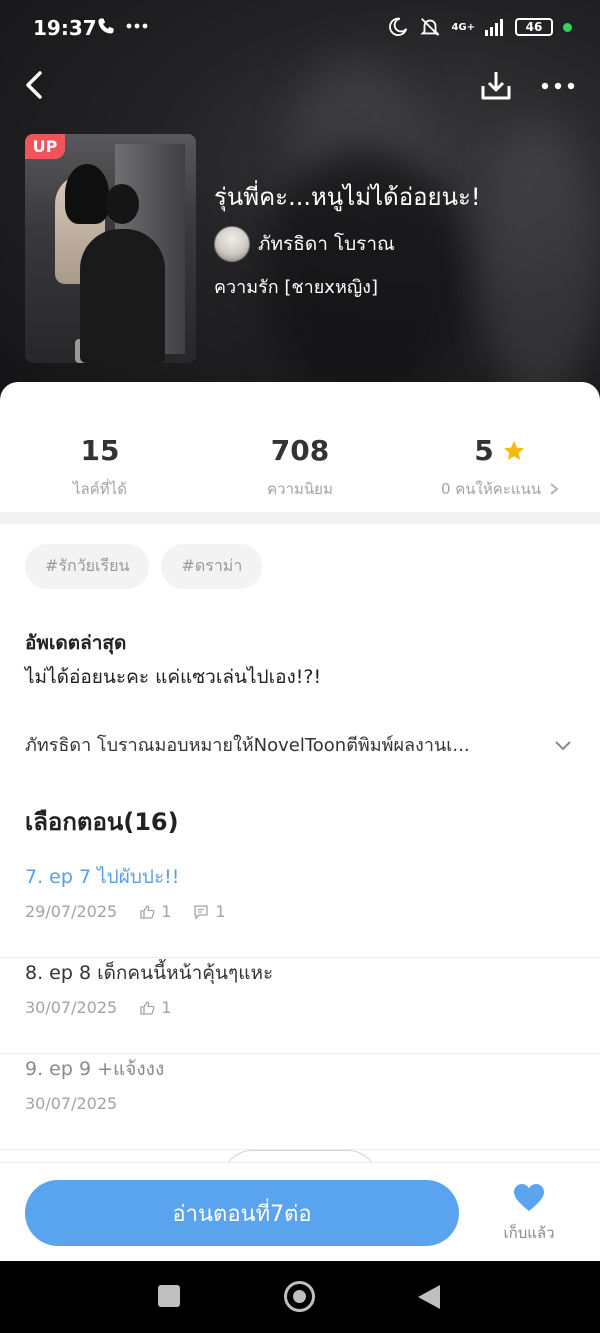 This screenshot has height=1333, width=600. Describe the element at coordinates (563, 745) in the screenshot. I see `chevron-down-icon` at that location.